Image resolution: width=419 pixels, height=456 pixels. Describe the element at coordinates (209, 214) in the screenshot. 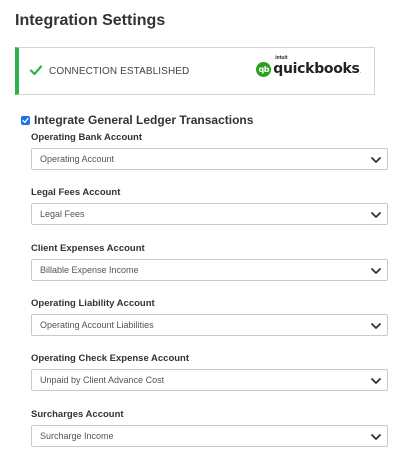

I see `legal-fees-account-select: Legal Fees` at that location.